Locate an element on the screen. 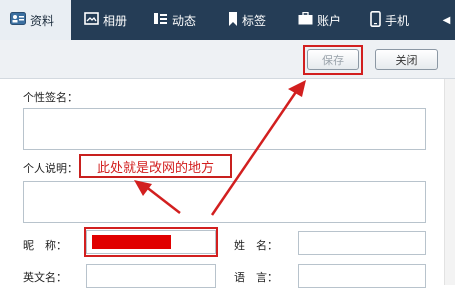  english-name-label: 英文名： is located at coordinates (45, 277).